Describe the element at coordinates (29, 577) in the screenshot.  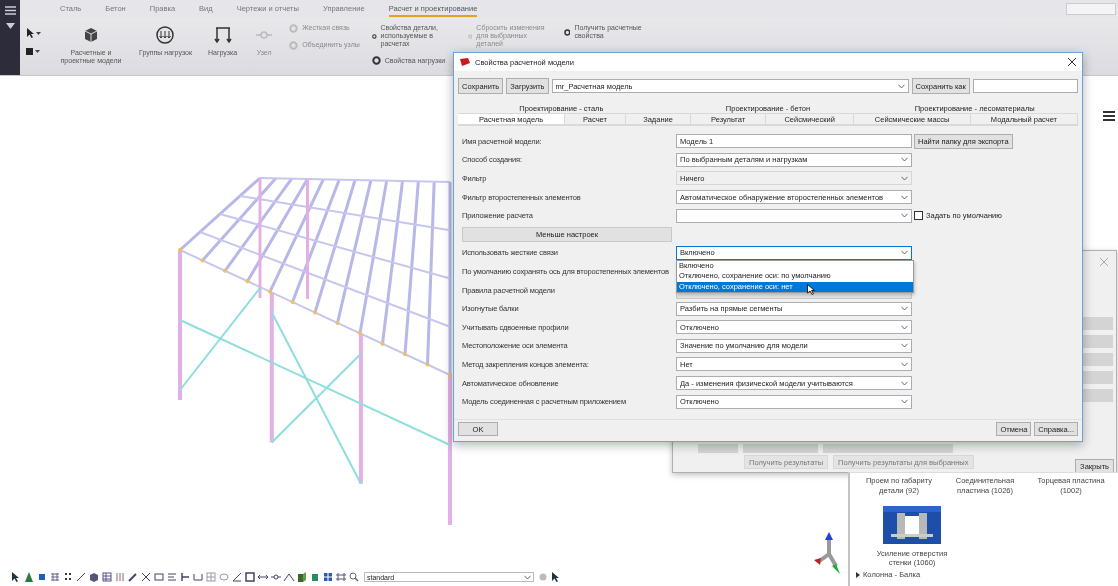
I see `triangle-icon` at that location.